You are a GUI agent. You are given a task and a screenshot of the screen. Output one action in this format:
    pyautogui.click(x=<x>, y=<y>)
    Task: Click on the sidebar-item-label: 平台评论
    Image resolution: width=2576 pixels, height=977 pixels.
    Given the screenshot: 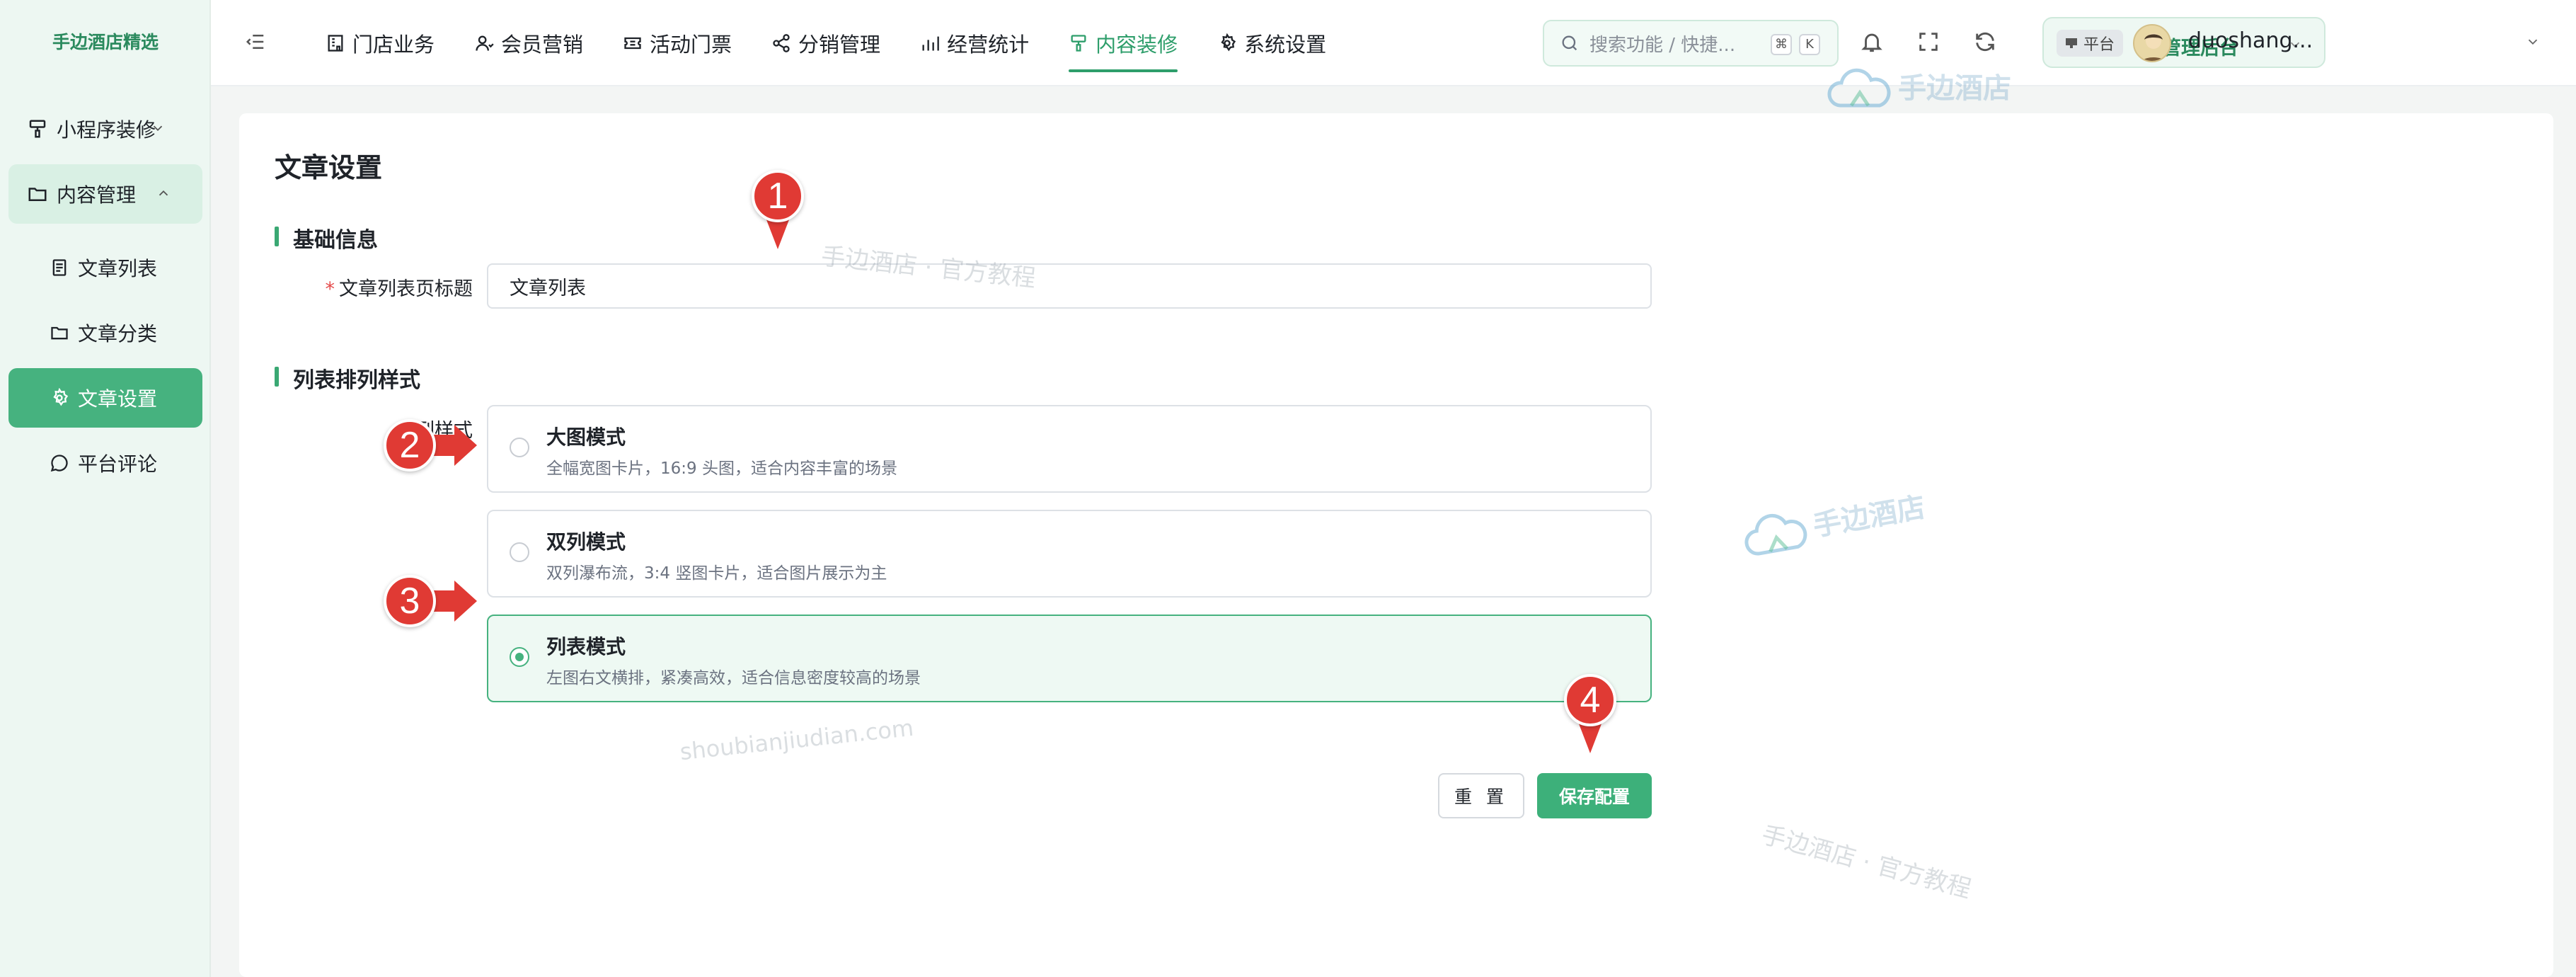 What is the action you would take?
    pyautogui.click(x=118, y=464)
    